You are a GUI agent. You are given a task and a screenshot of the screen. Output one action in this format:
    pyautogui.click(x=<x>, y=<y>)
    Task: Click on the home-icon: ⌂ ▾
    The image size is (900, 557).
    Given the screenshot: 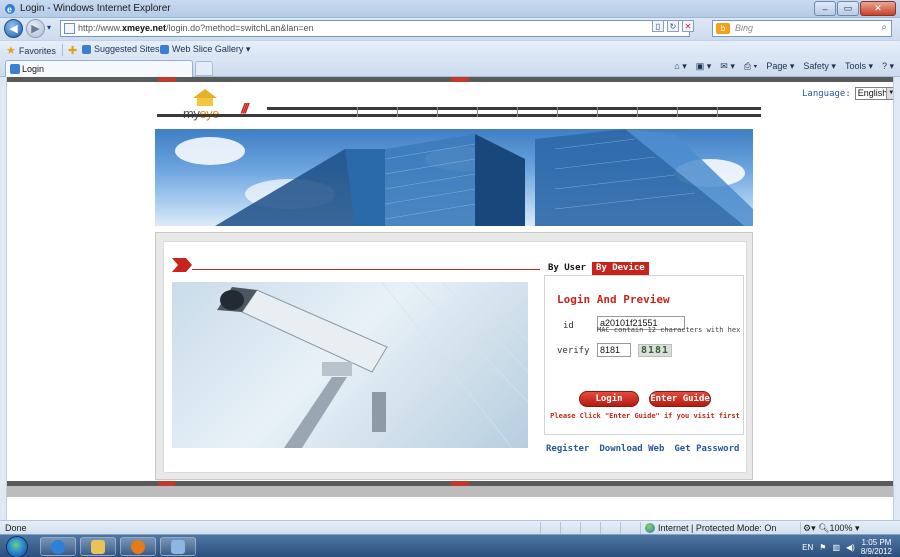 What is the action you would take?
    pyautogui.click(x=680, y=66)
    